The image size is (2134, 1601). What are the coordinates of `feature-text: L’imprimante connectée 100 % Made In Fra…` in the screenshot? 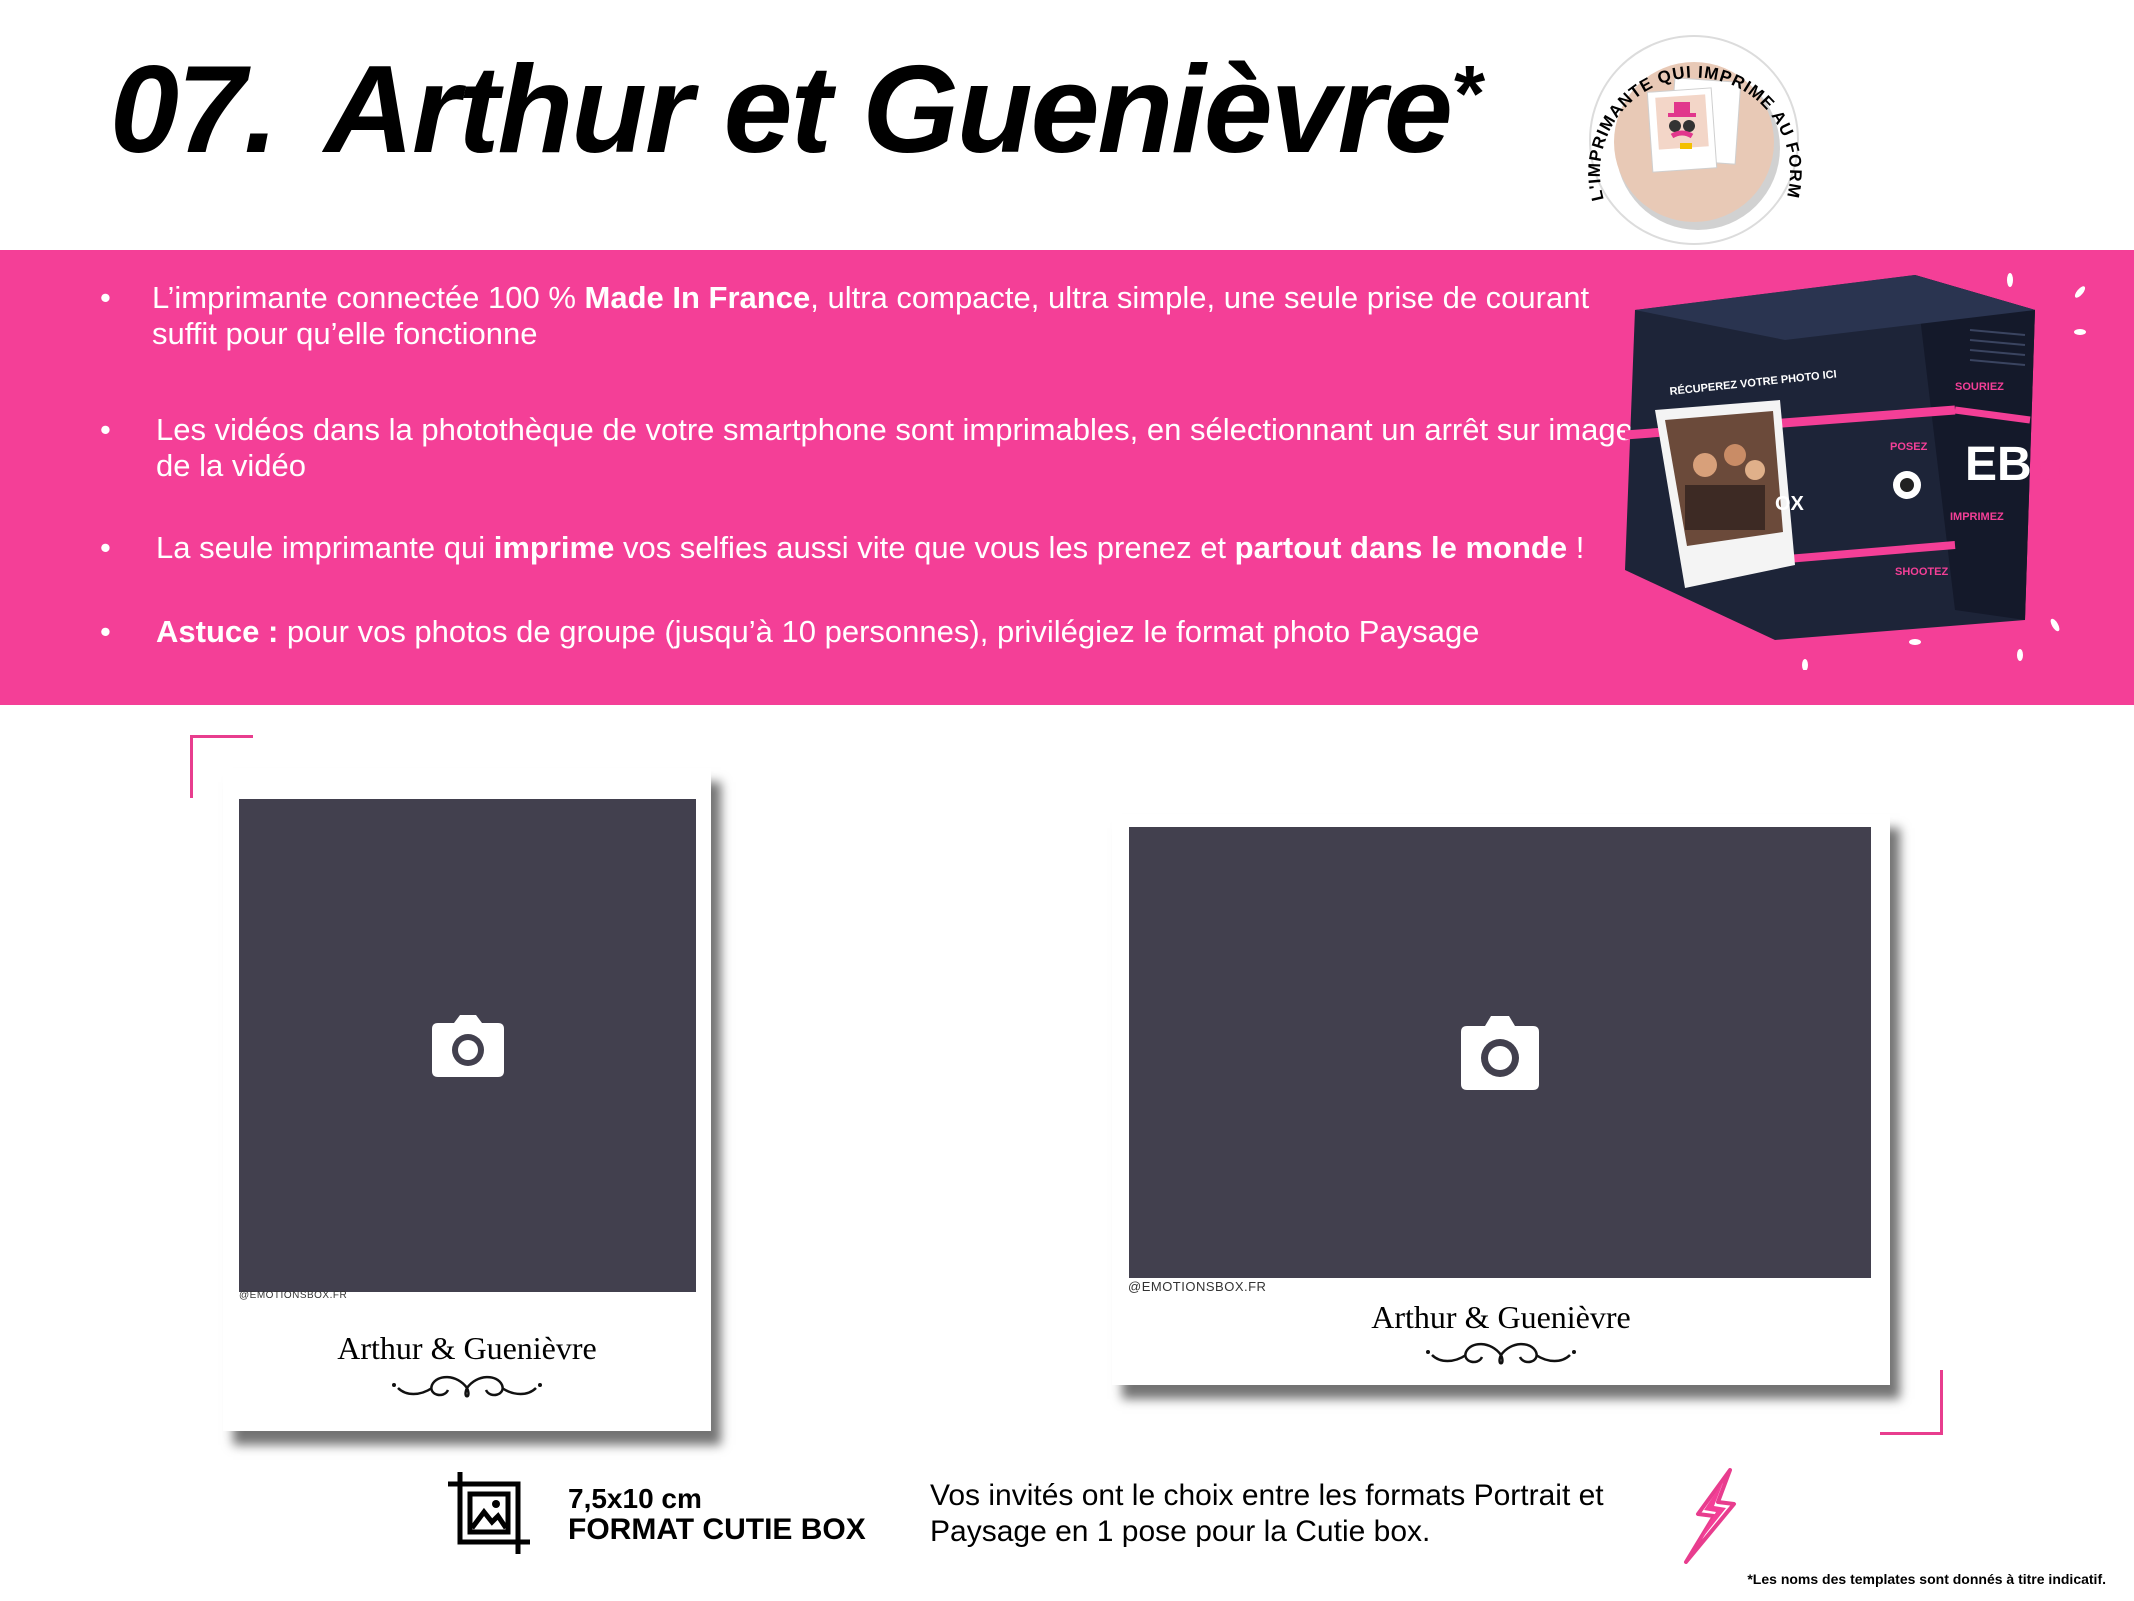 It's located at (871, 315).